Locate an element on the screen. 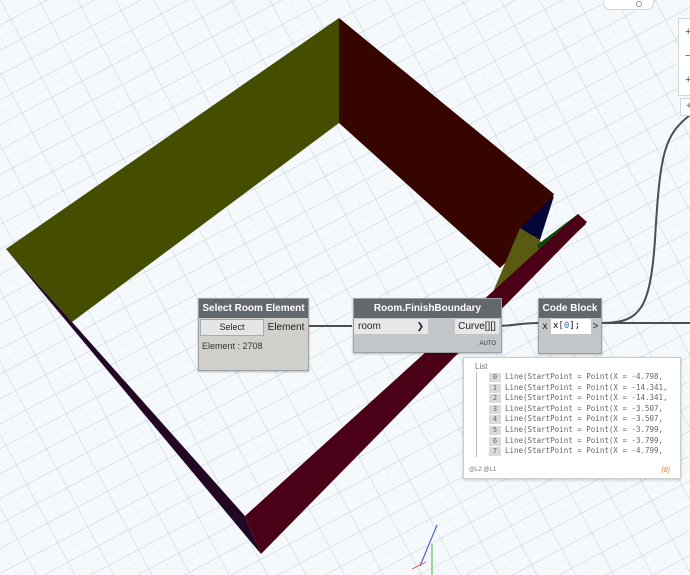  view-dot-icon is located at coordinates (639, 4).